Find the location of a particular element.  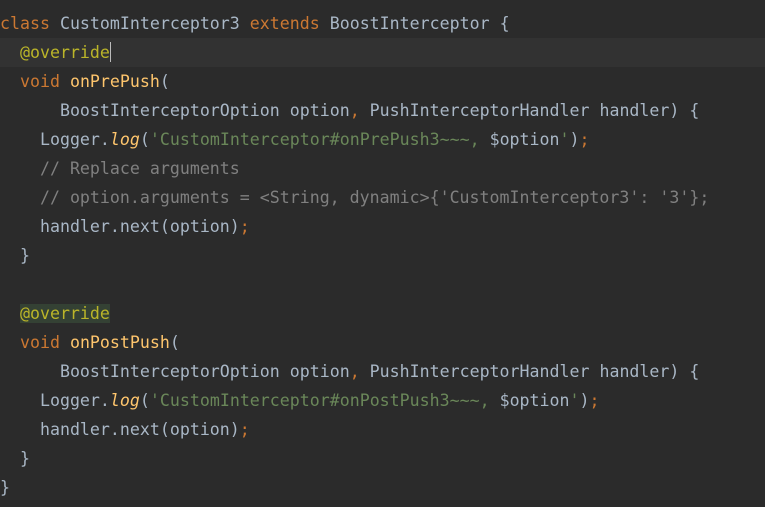

code-token: 'CustomInterceptor#onPrePush3~~~, is located at coordinates (319, 139).